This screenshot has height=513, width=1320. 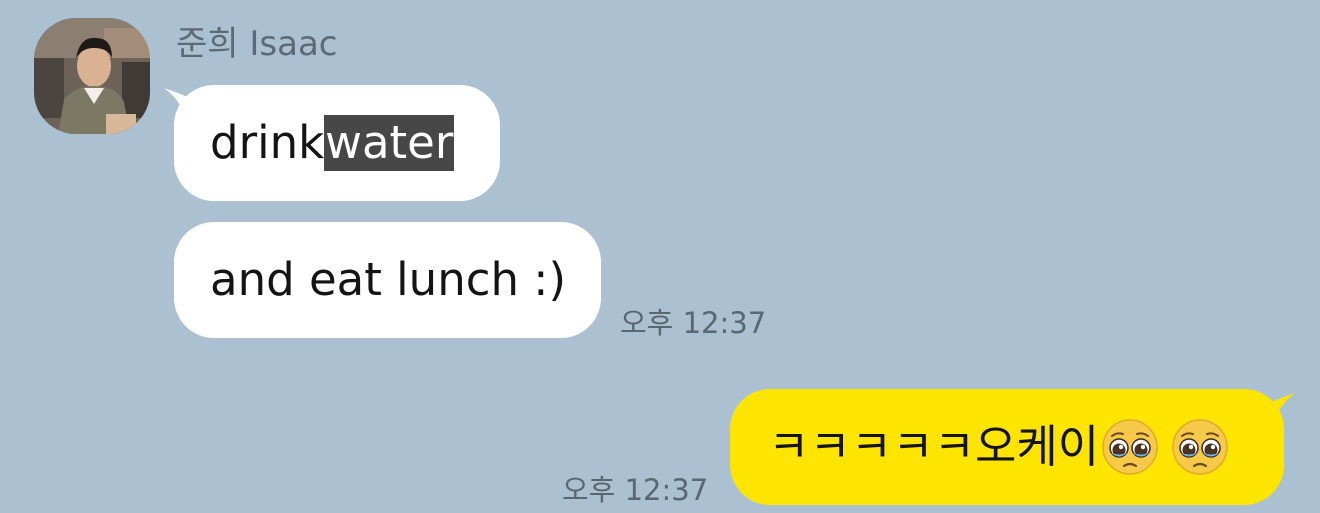 I want to click on my-message-bubble: ㅋㅋㅋㅋㅋ오케이, so click(x=1007, y=447).